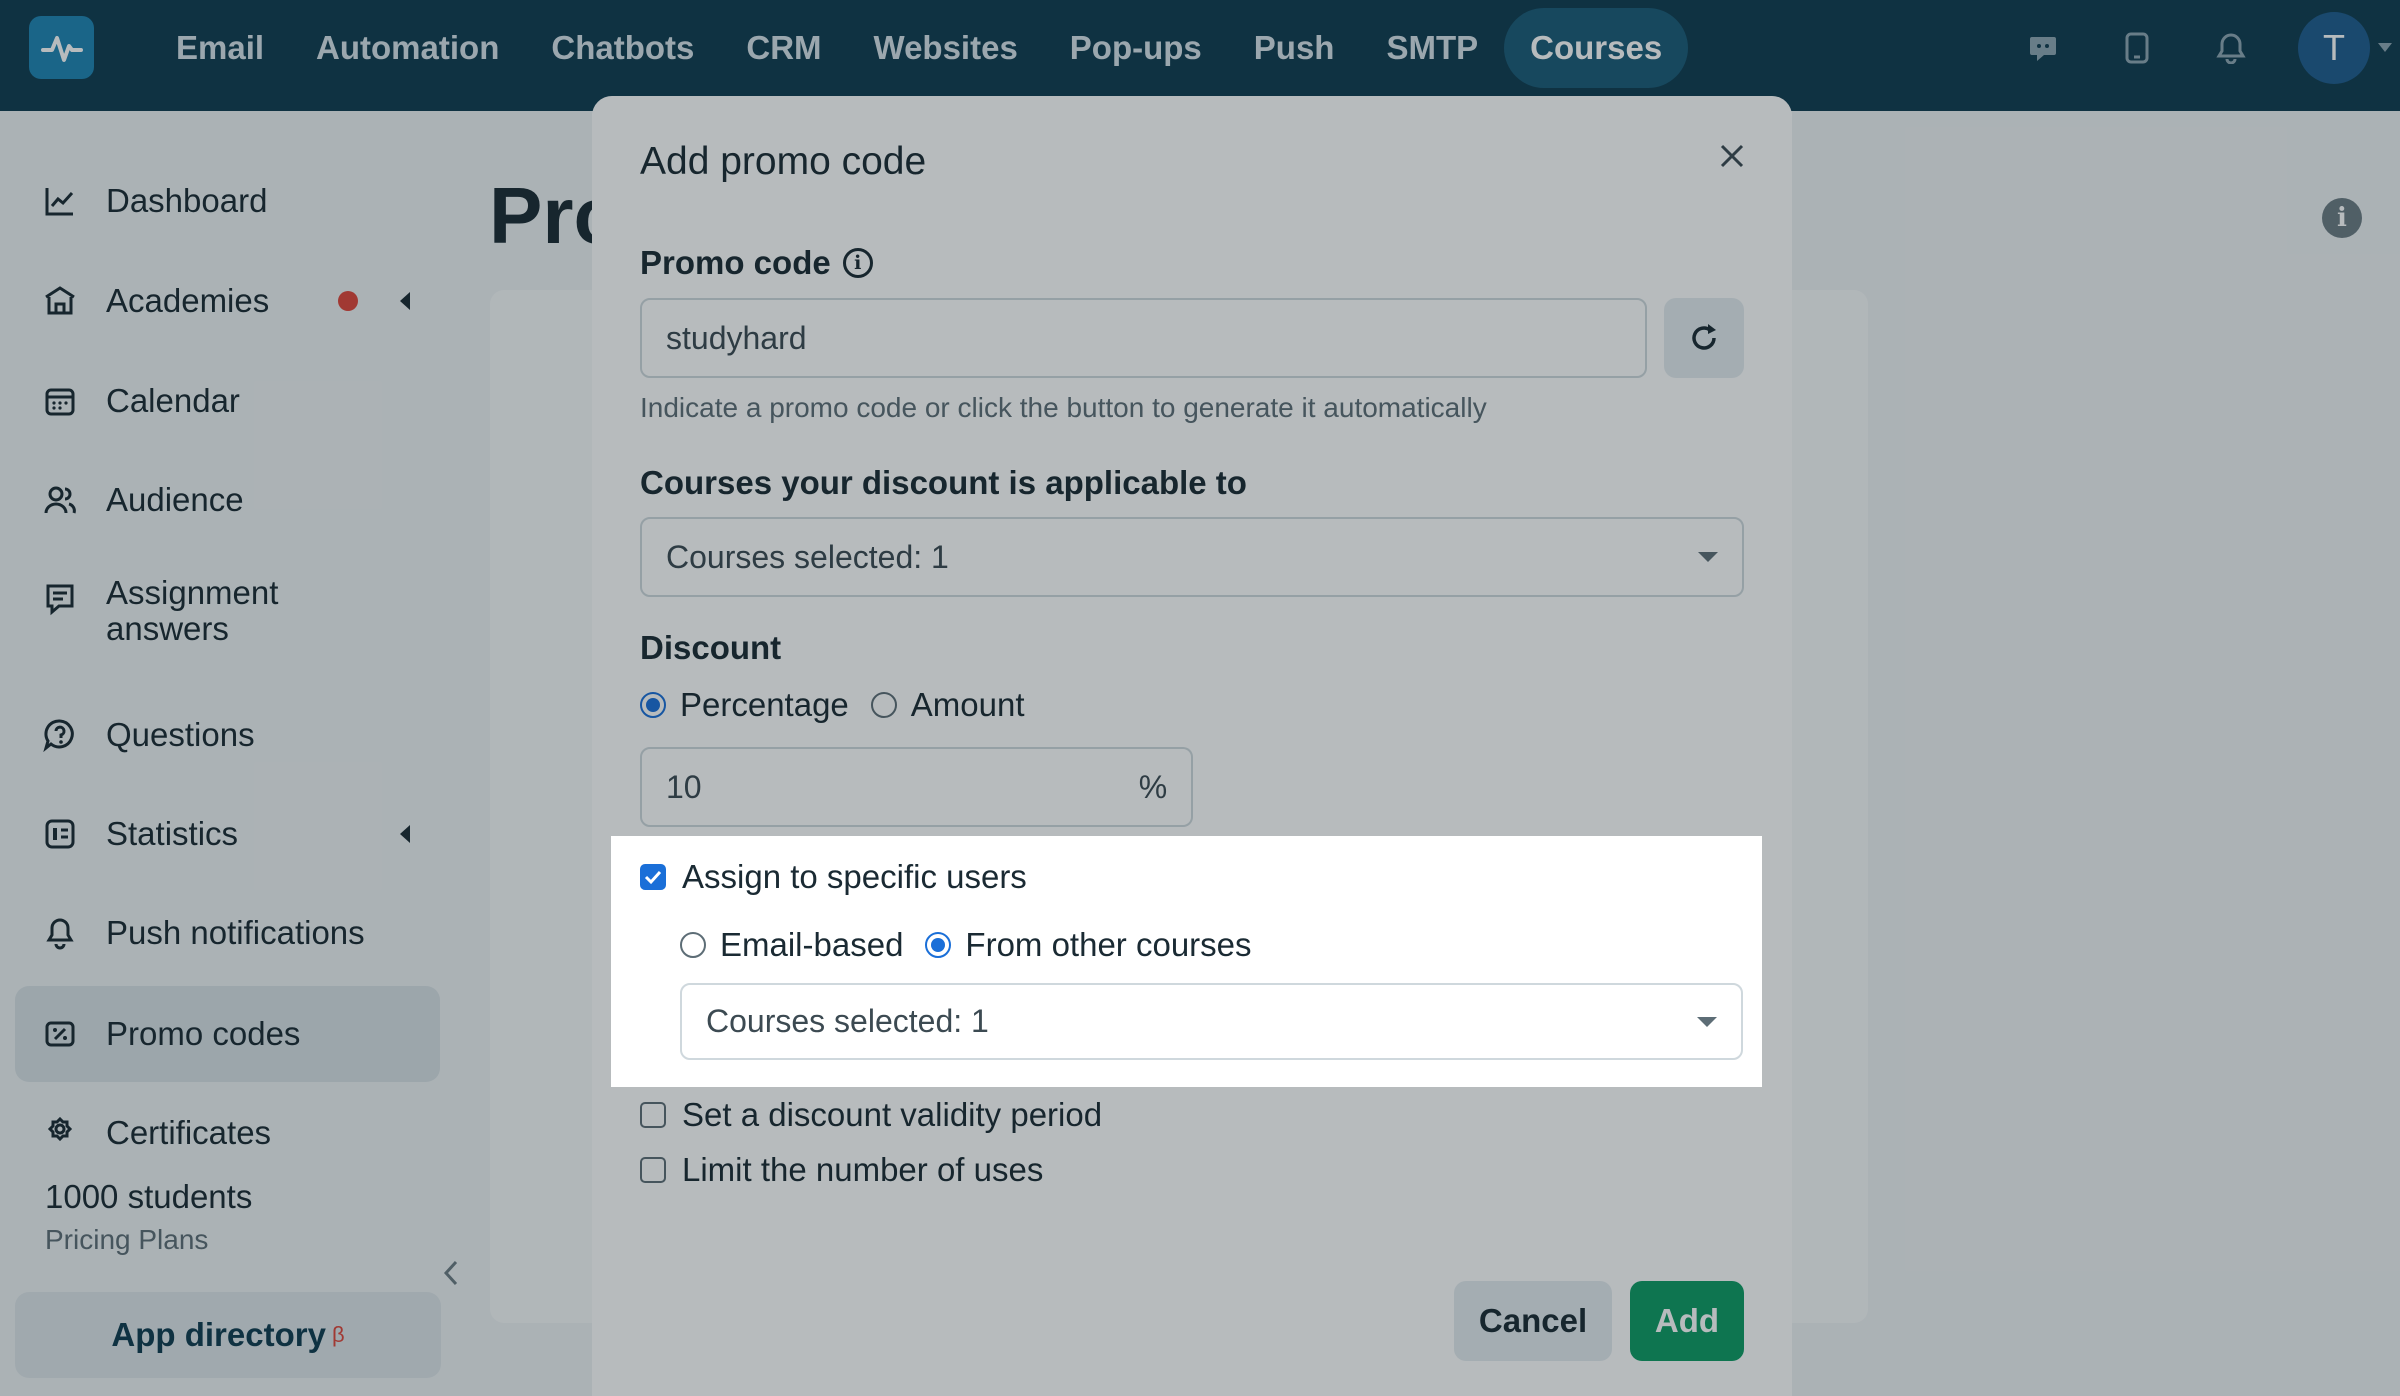  I want to click on discount-label: Discount, so click(711, 647).